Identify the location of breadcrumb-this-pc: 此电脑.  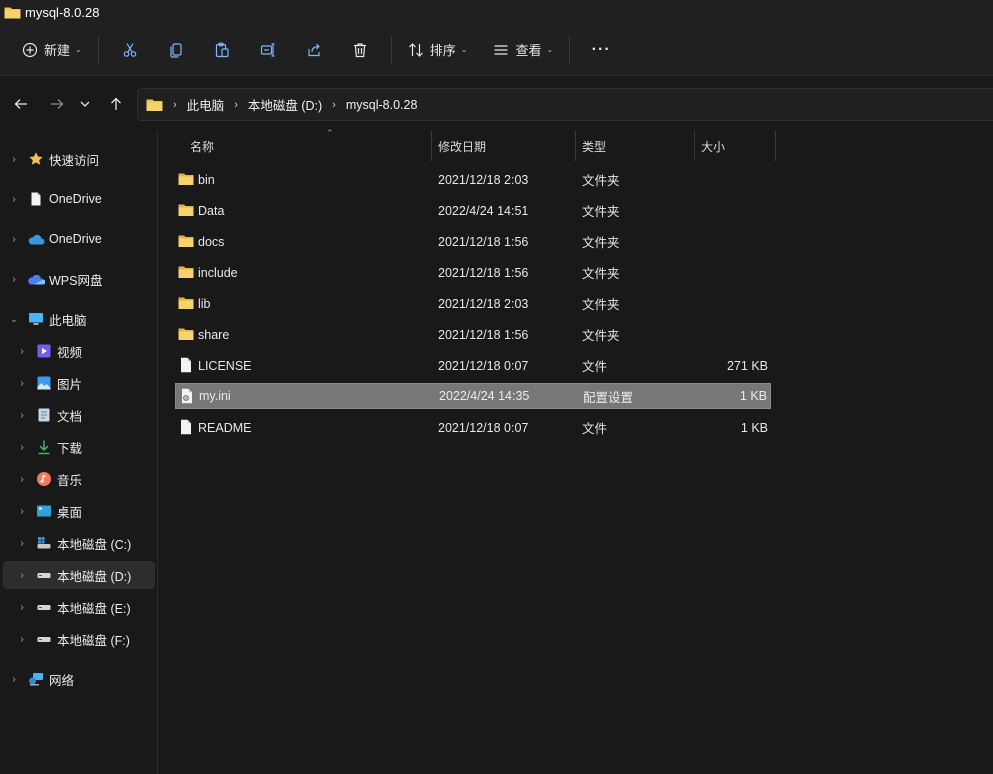
(206, 104).